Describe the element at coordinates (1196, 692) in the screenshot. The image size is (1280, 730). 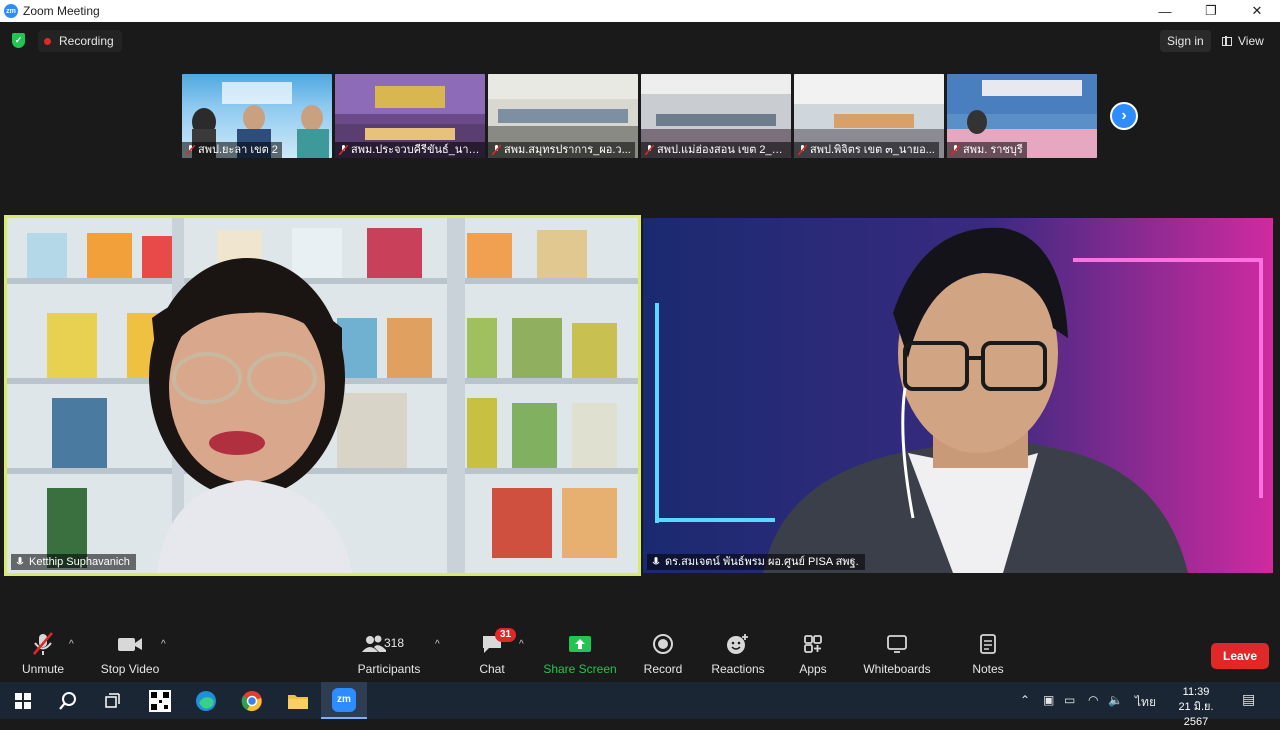
I see `clock-time: 11:39` at that location.